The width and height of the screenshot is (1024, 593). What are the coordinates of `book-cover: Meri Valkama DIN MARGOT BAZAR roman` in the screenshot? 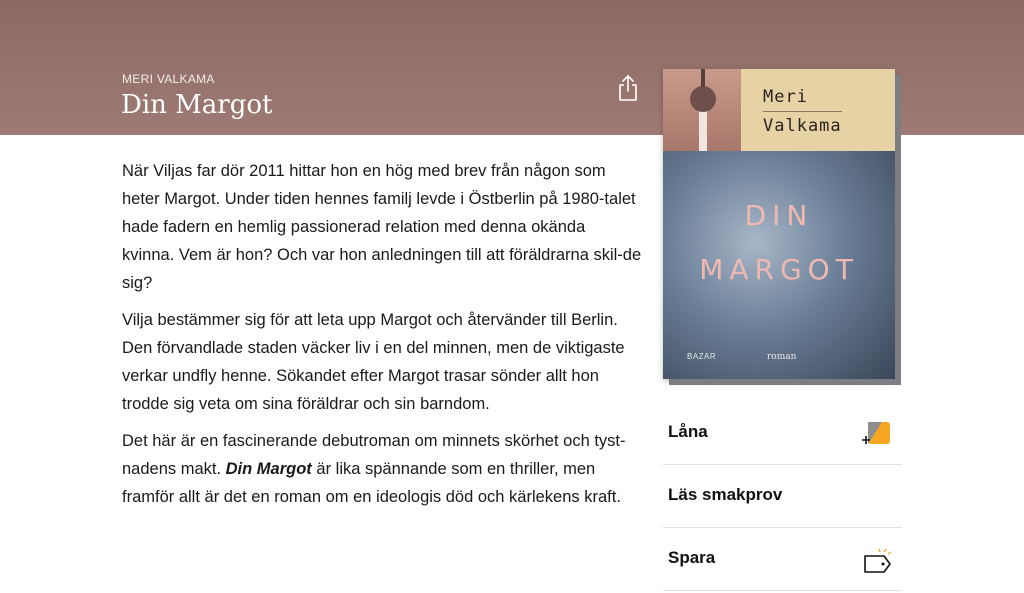 It's located at (779, 224).